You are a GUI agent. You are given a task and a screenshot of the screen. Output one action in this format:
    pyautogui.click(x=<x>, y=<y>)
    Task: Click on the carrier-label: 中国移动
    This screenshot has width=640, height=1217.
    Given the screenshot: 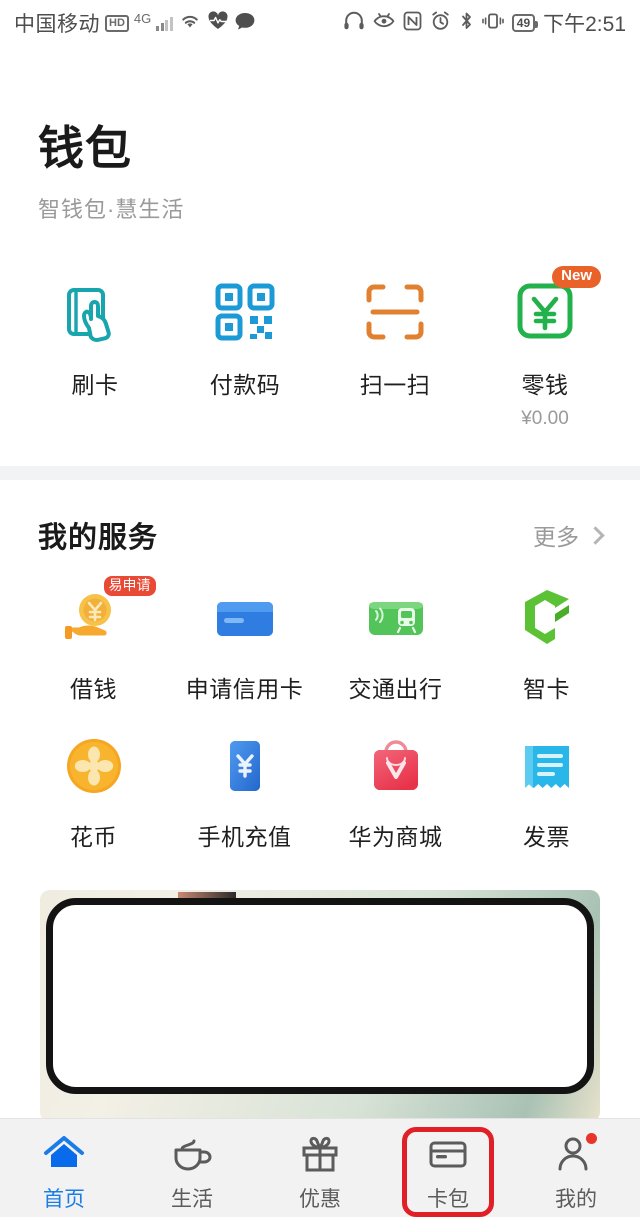 What is the action you would take?
    pyautogui.click(x=57, y=24)
    